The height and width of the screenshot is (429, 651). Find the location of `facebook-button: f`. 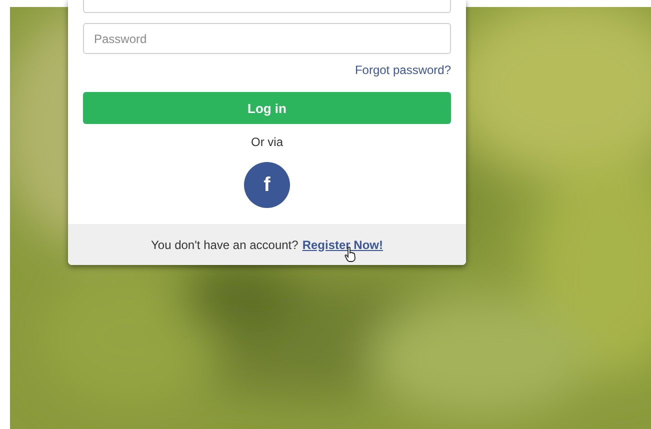

facebook-button: f is located at coordinates (267, 185).